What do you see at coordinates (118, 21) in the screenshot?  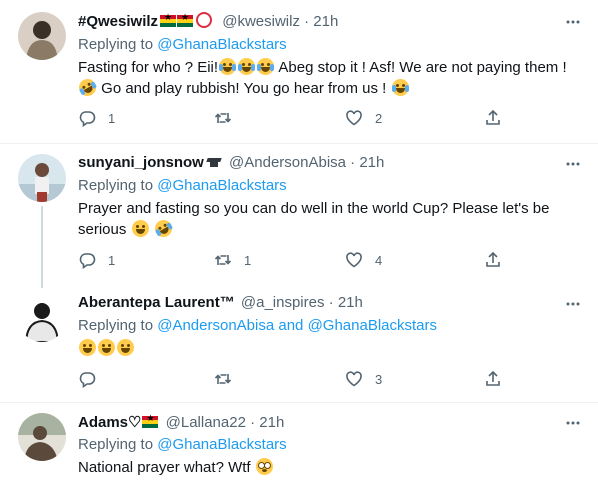 I see `display-name: #Qwesiwilz` at bounding box center [118, 21].